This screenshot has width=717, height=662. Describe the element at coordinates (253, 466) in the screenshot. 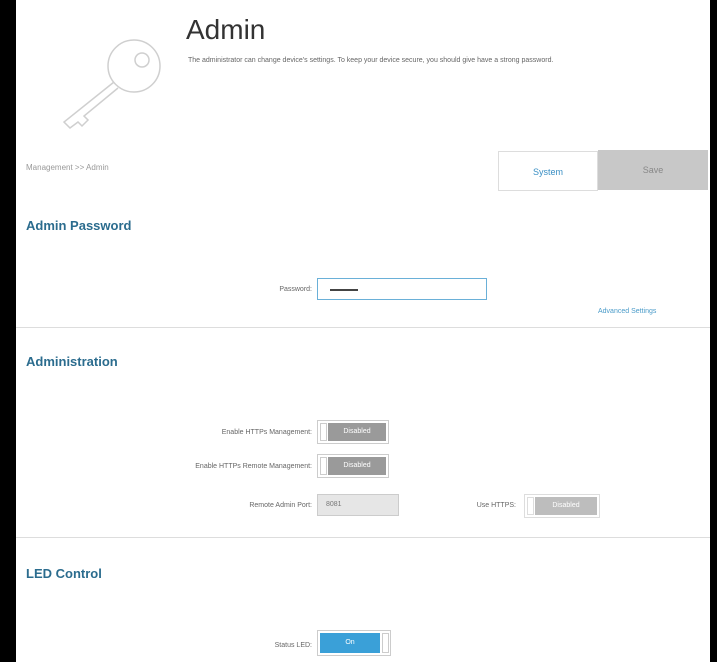

I see `https-remote-management-label: Enable HTTPs Remote Management:` at that location.